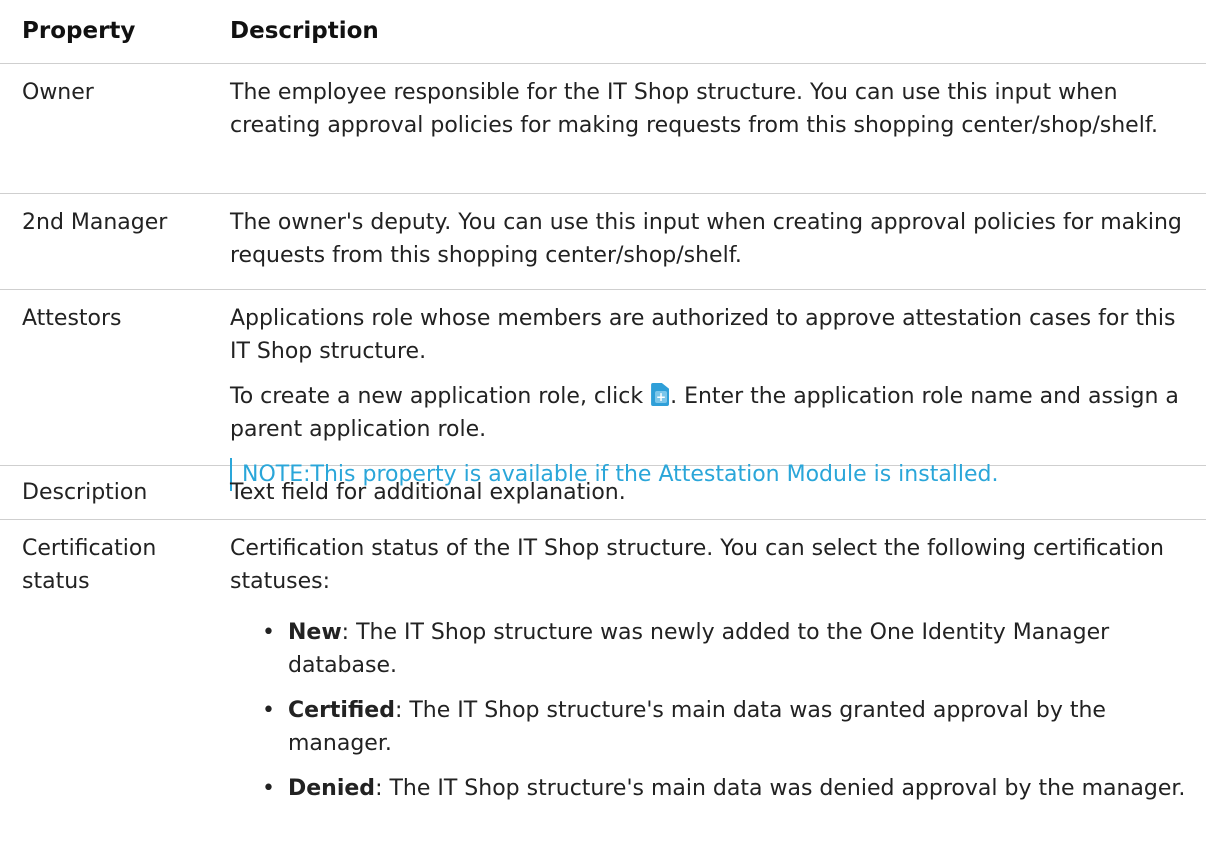  Describe the element at coordinates (72, 318) in the screenshot. I see `property-attestors: Attestors` at that location.